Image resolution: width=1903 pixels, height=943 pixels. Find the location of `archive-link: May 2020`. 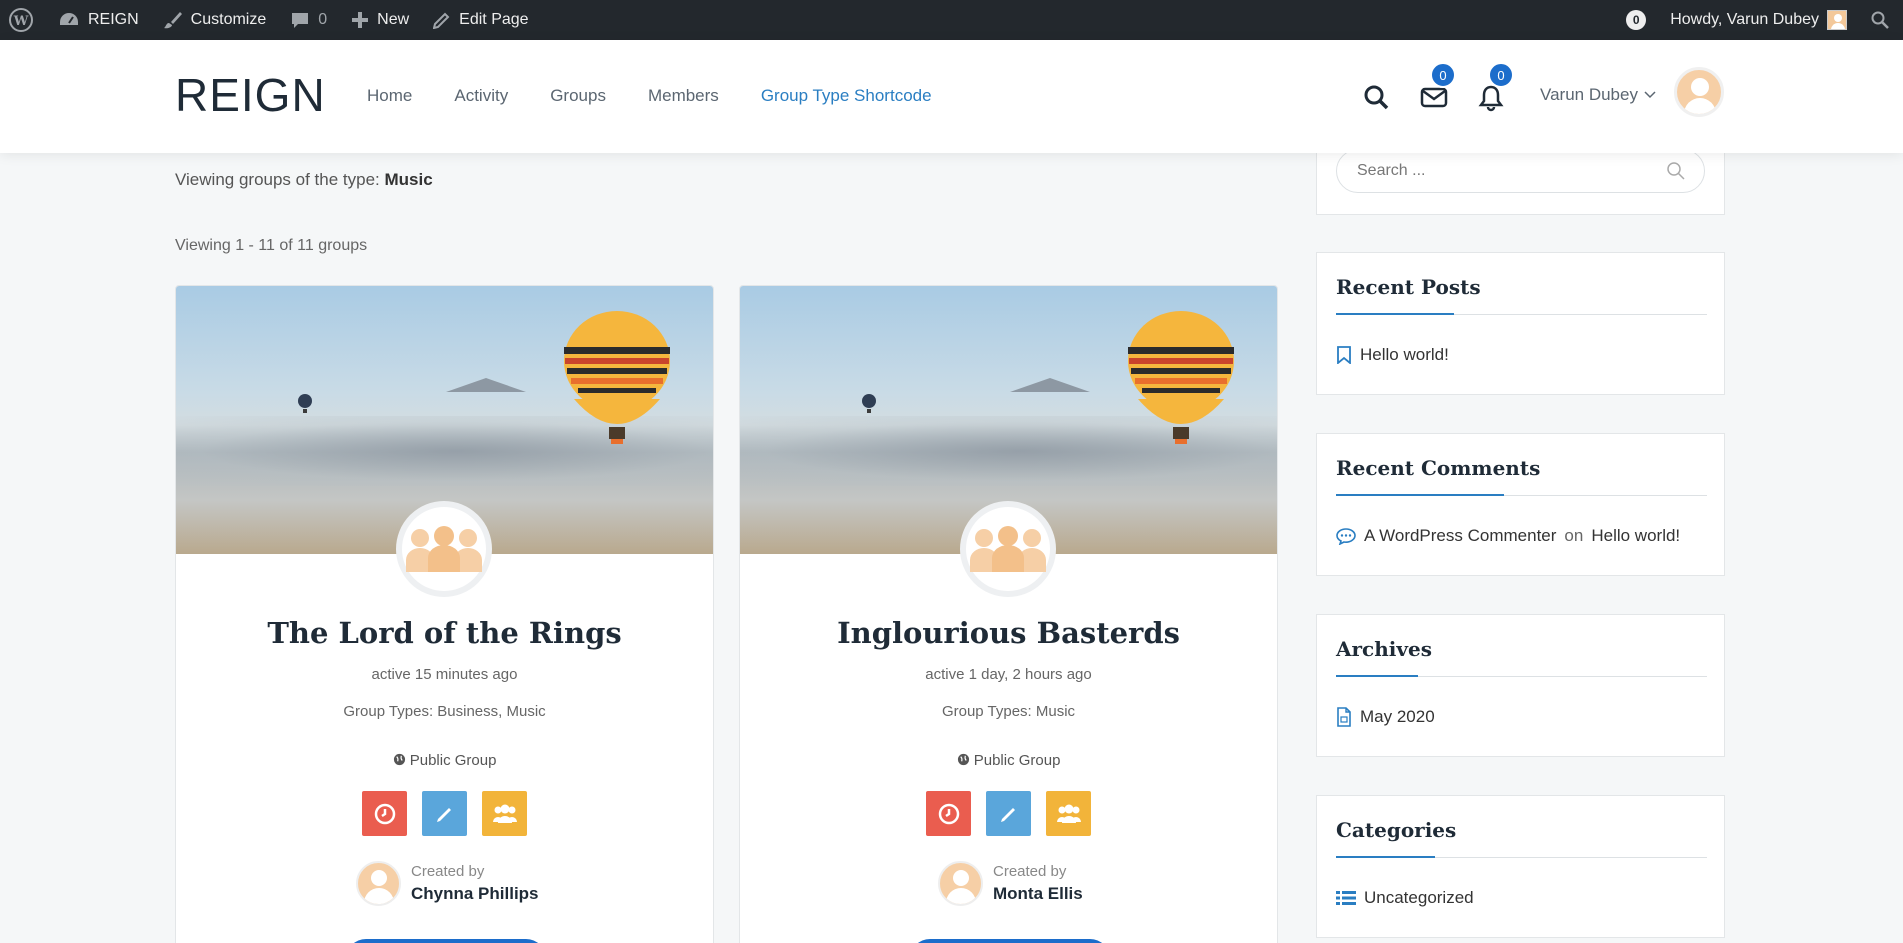

archive-link: May 2020 is located at coordinates (1397, 717).